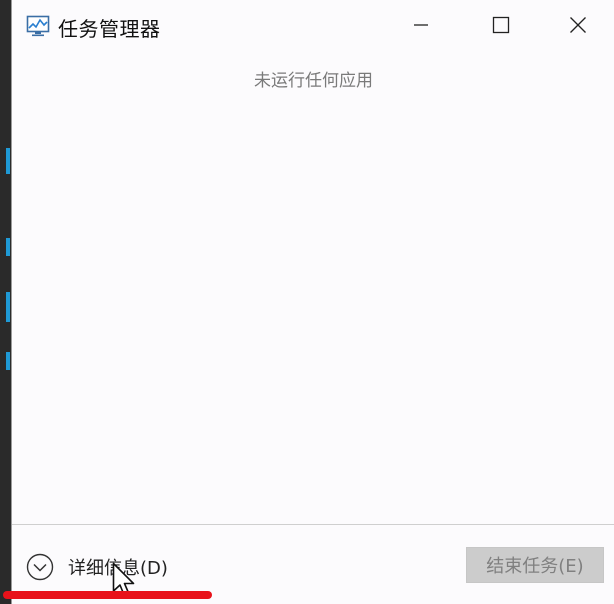 This screenshot has height=604, width=614. I want to click on minimize-icon, so click(421, 25).